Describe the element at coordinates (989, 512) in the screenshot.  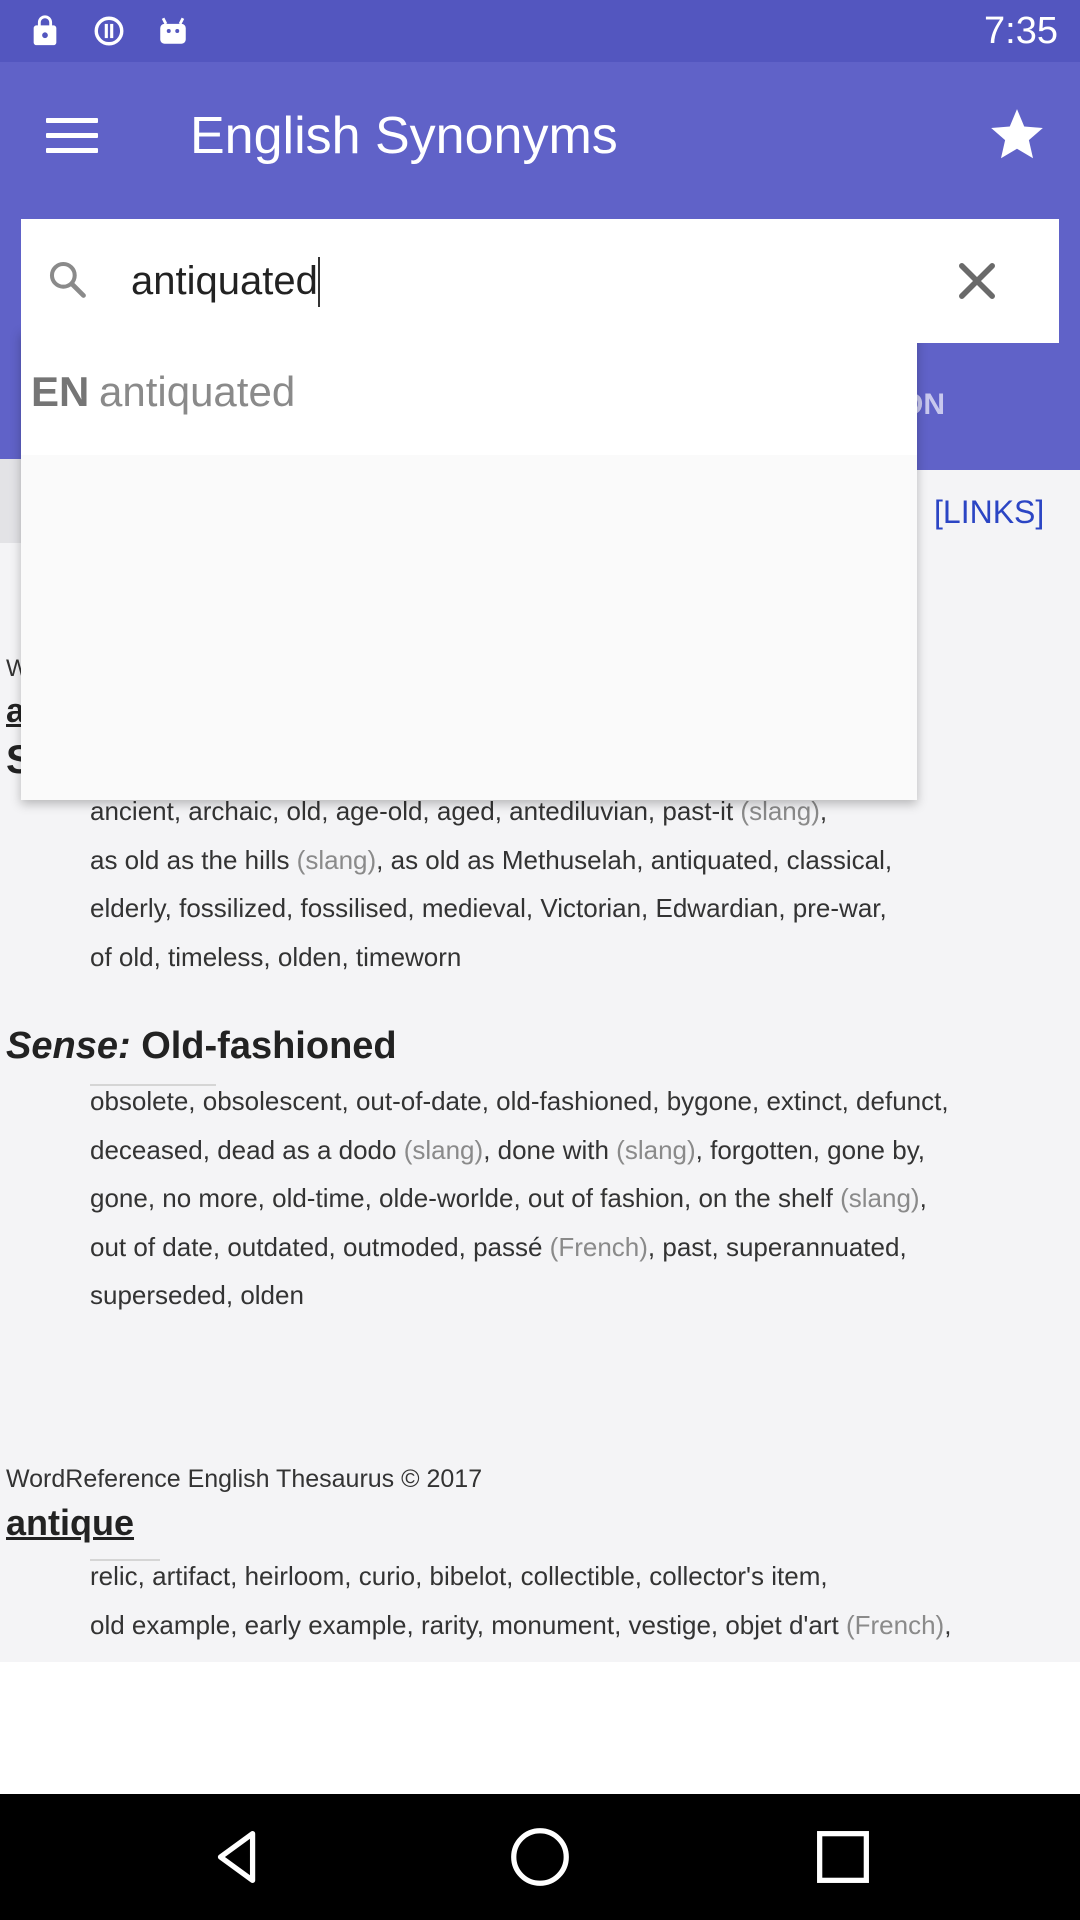
I see `links-link: [LINKS]` at that location.